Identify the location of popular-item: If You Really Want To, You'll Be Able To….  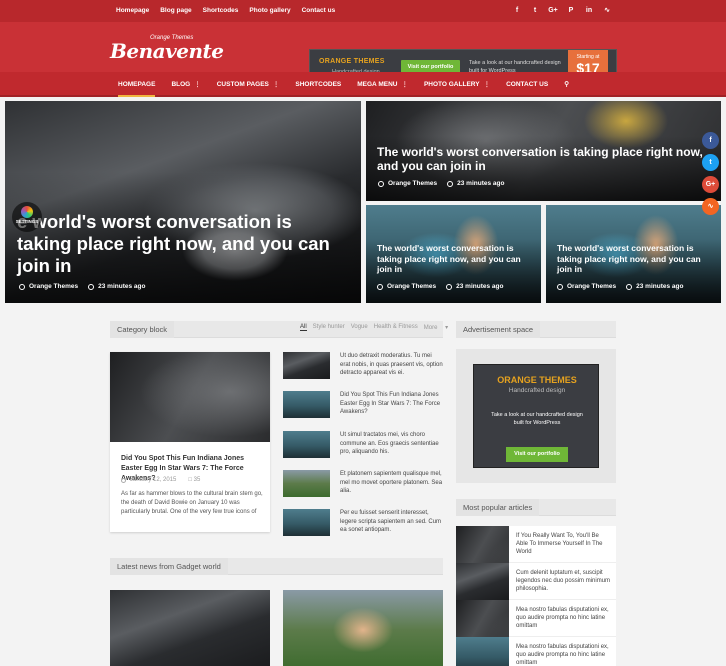
(536, 544).